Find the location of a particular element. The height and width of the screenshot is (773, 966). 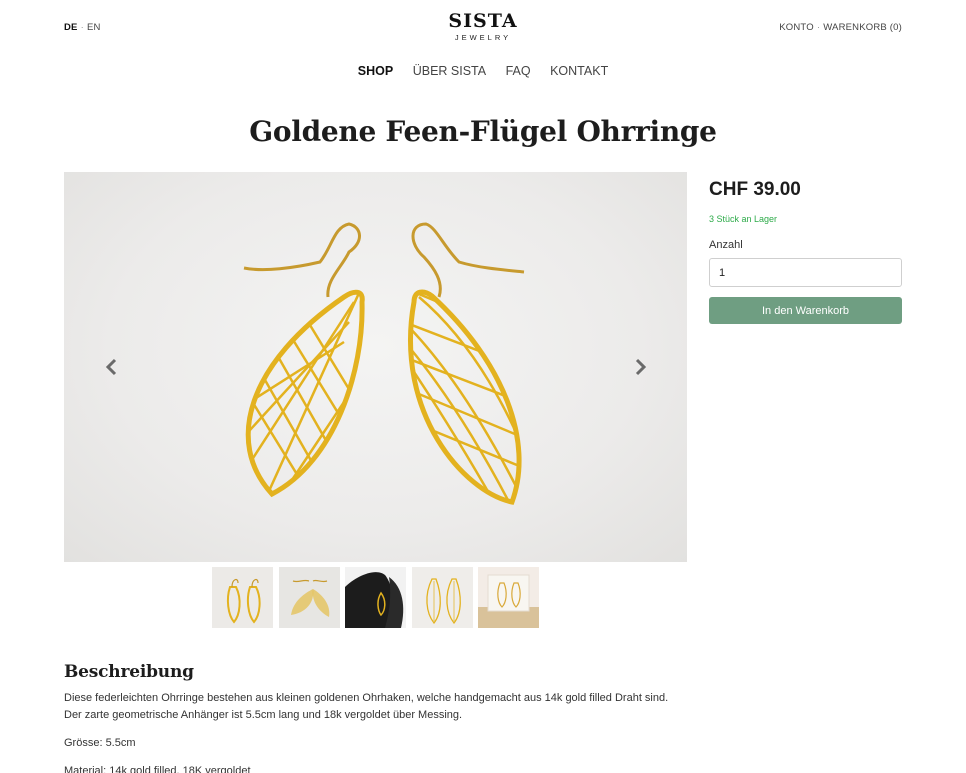

lang-de-link: DE is located at coordinates (71, 27).